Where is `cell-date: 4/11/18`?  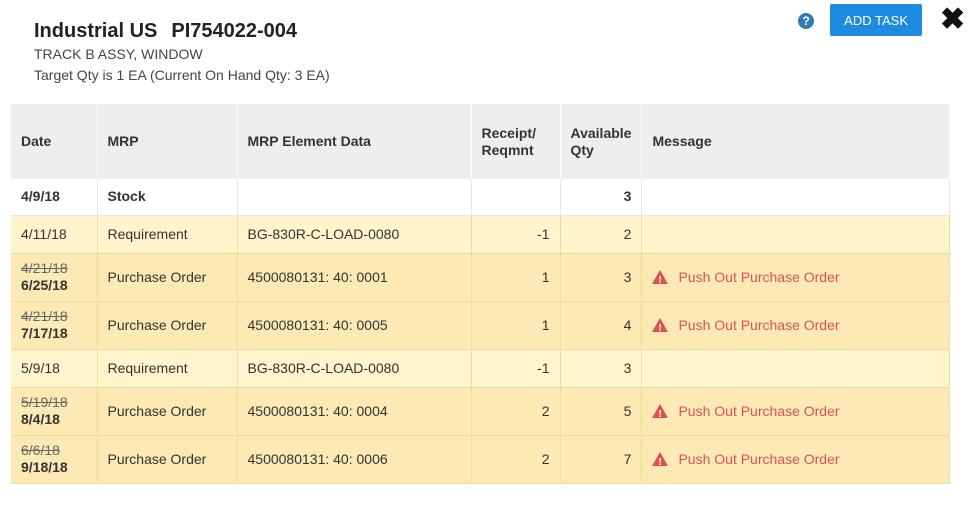
cell-date: 4/11/18 is located at coordinates (54, 234).